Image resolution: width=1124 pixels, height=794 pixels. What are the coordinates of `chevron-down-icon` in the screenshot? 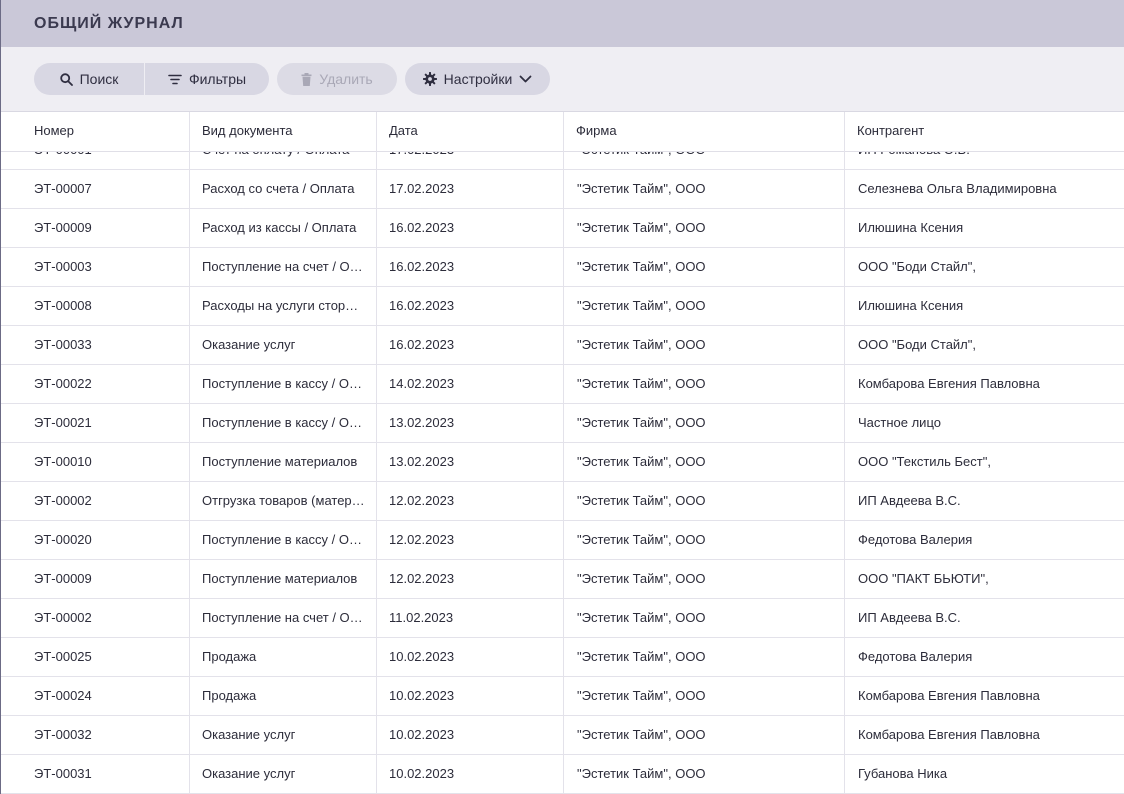 It's located at (525, 79).